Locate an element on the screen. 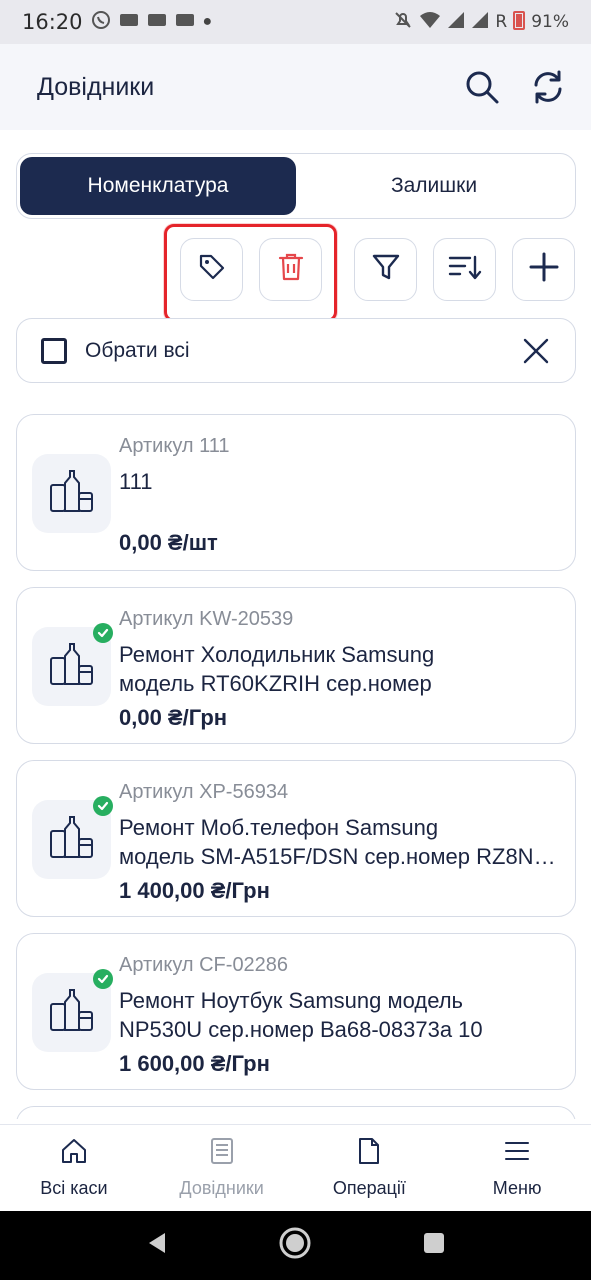  nav-menu: Меню is located at coordinates (517, 1168).